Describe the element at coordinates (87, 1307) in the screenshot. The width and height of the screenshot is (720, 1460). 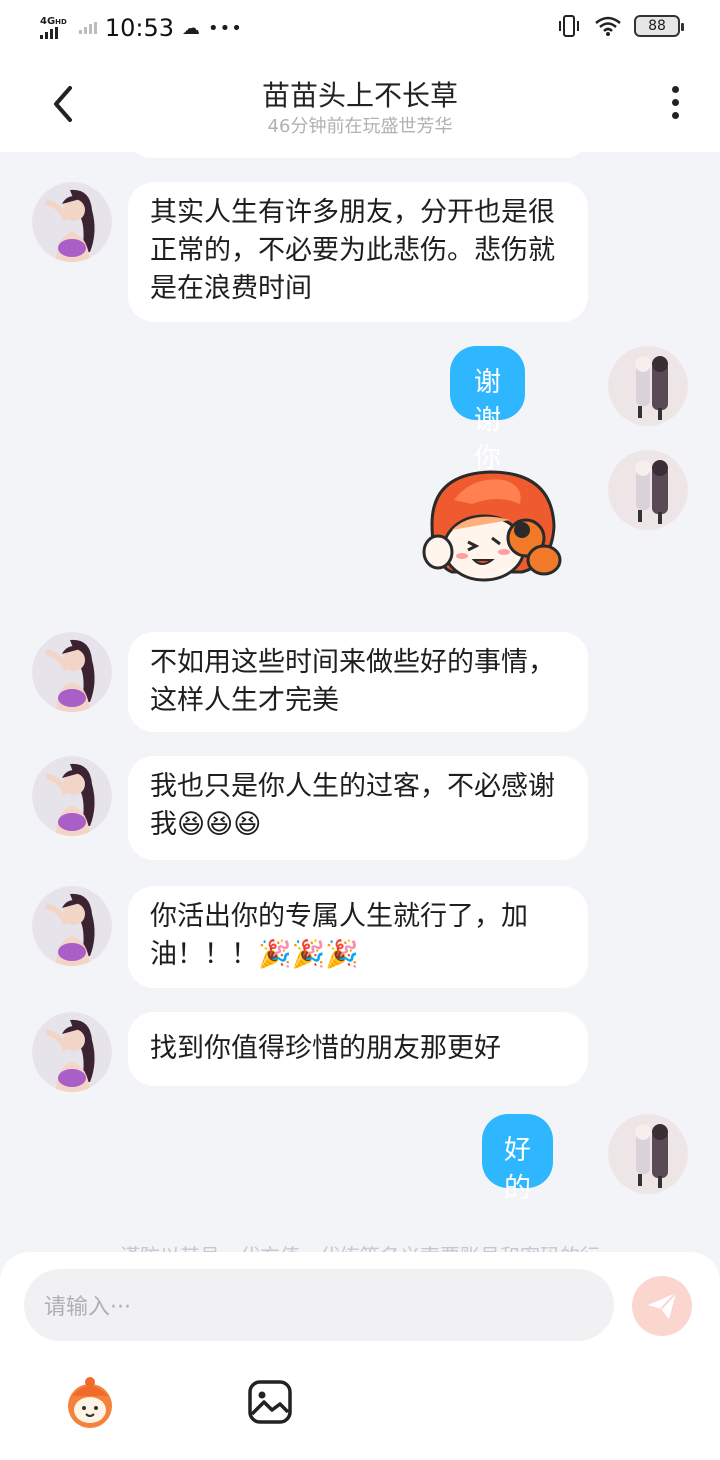
I see `input-placeholder: 请输入···` at that location.